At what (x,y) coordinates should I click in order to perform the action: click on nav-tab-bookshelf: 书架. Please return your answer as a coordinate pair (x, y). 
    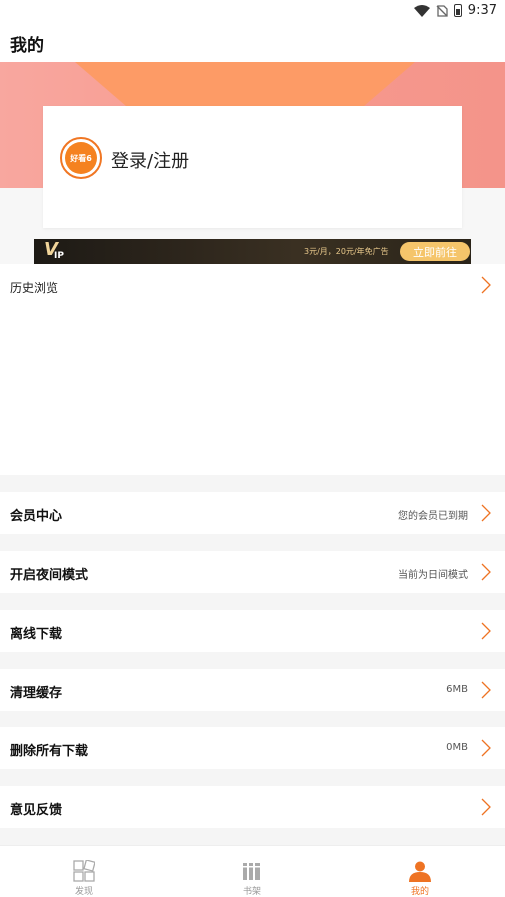
    Looking at the image, I should click on (252, 871).